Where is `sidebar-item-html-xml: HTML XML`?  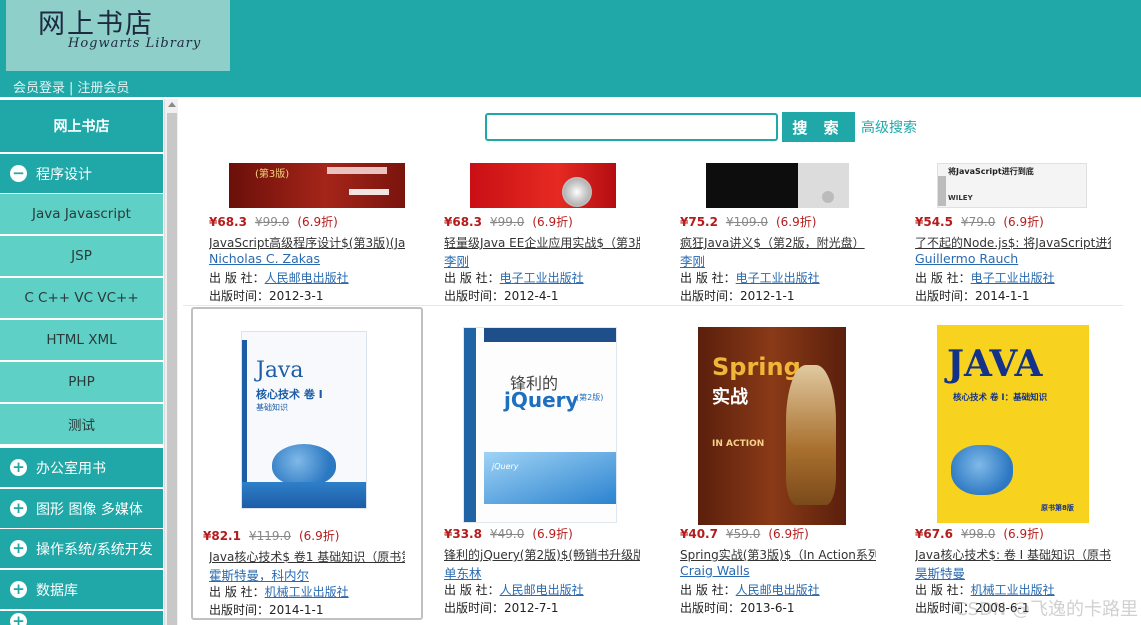 sidebar-item-html-xml: HTML XML is located at coordinates (81, 340).